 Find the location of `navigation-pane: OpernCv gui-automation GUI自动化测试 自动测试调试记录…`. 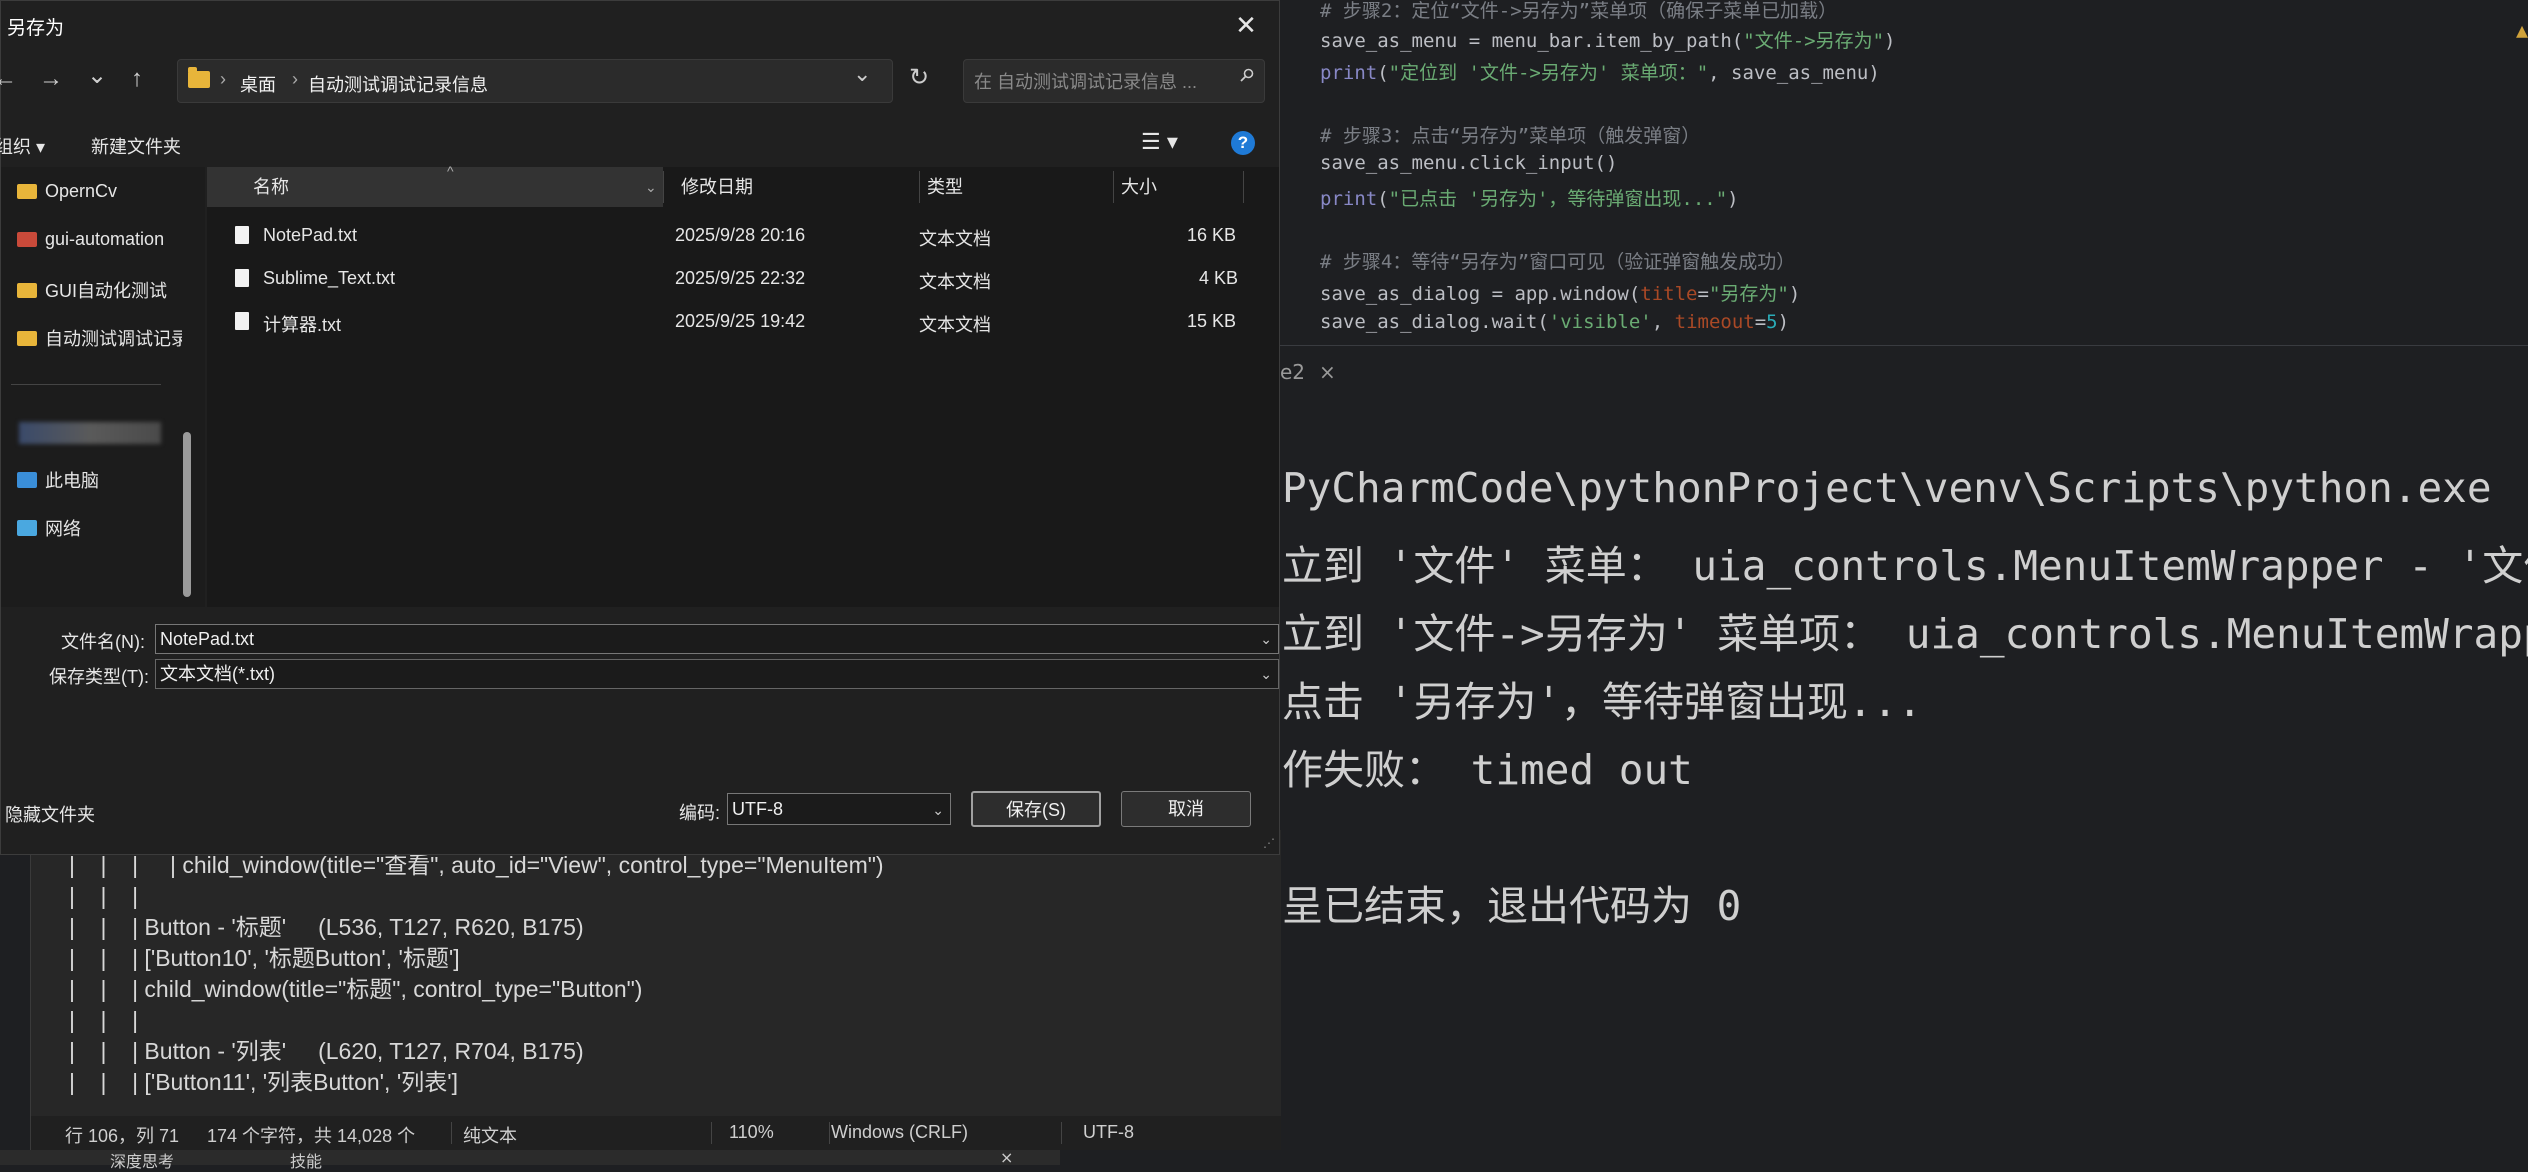

navigation-pane: OpernCv gui-automation GUI自动化测试 自动测试调试记录… is located at coordinates (103, 387).